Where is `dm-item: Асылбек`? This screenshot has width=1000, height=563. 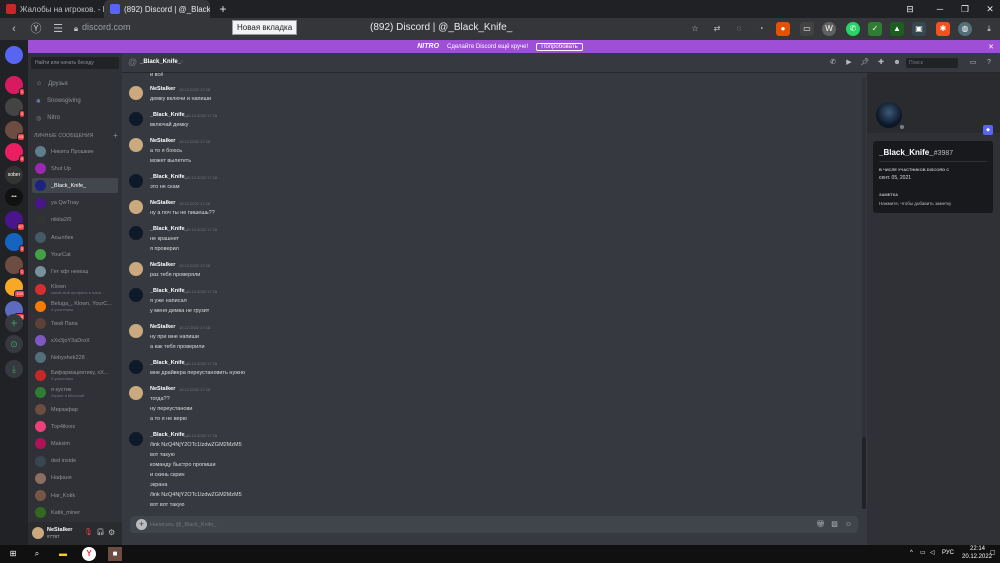 dm-item: Асылбек is located at coordinates (75, 237).